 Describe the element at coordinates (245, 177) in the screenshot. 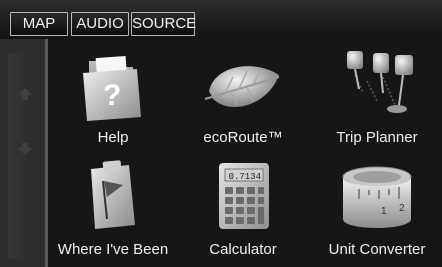

I see `calculator-display: 0.7134` at that location.